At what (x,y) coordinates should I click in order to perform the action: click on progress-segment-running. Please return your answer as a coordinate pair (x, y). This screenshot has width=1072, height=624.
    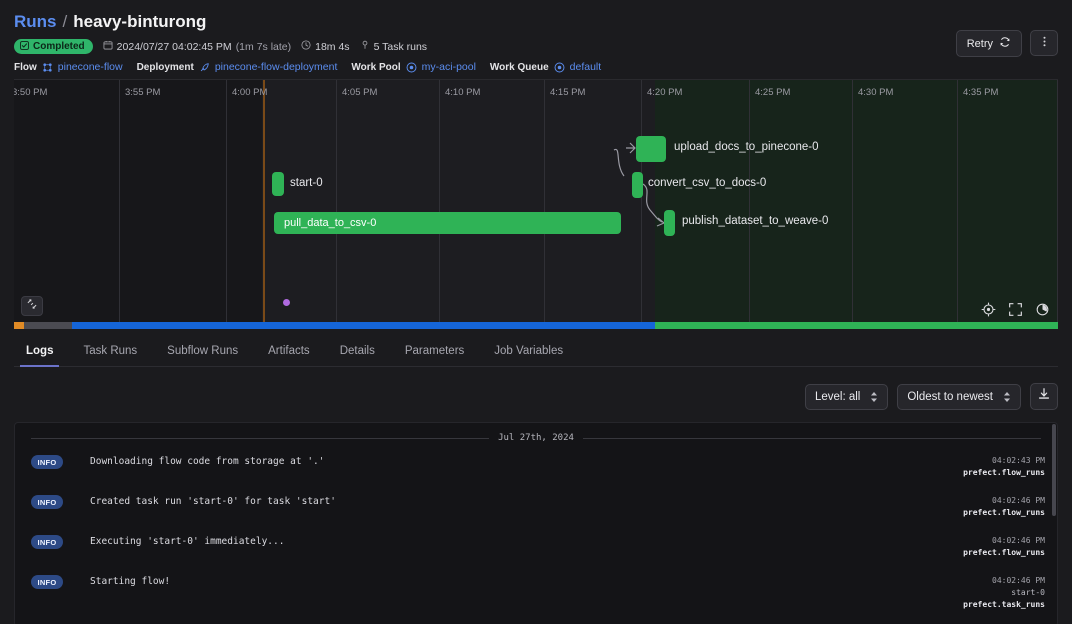
    Looking at the image, I should click on (363, 325).